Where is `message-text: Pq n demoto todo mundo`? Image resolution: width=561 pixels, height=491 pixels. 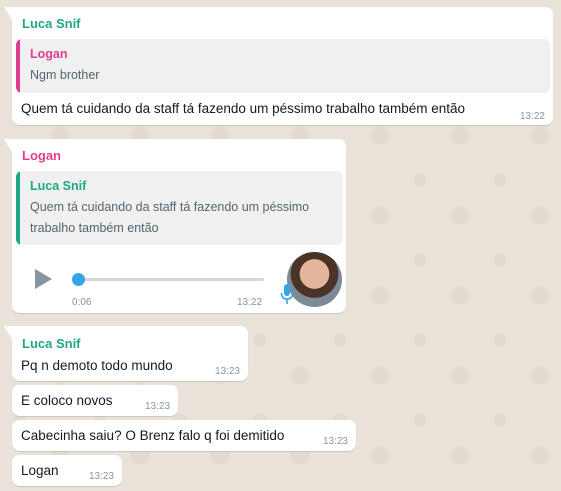 message-text: Pq n demoto todo mundo is located at coordinates (97, 365).